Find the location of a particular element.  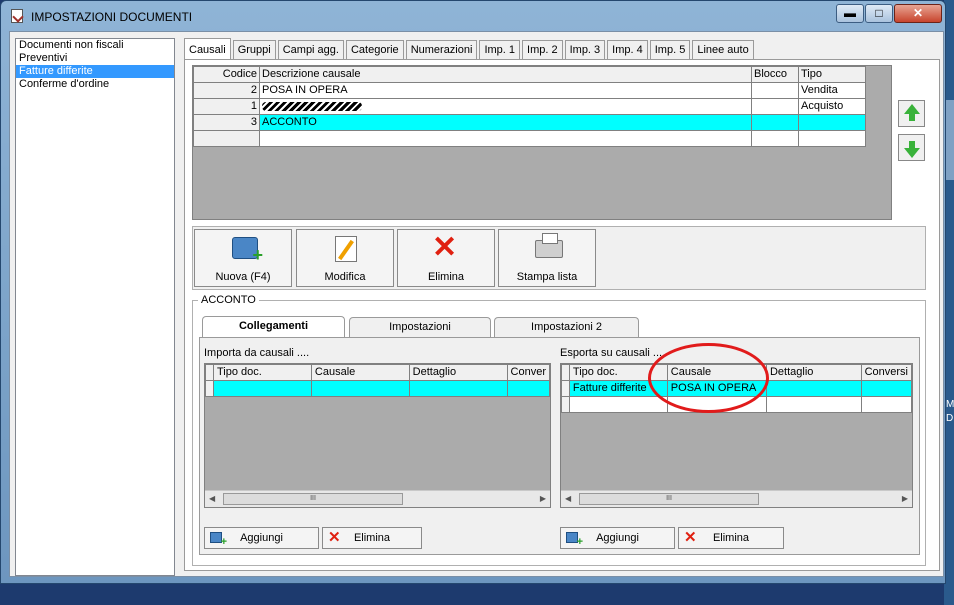

document-icon is located at coordinates (17, 16).